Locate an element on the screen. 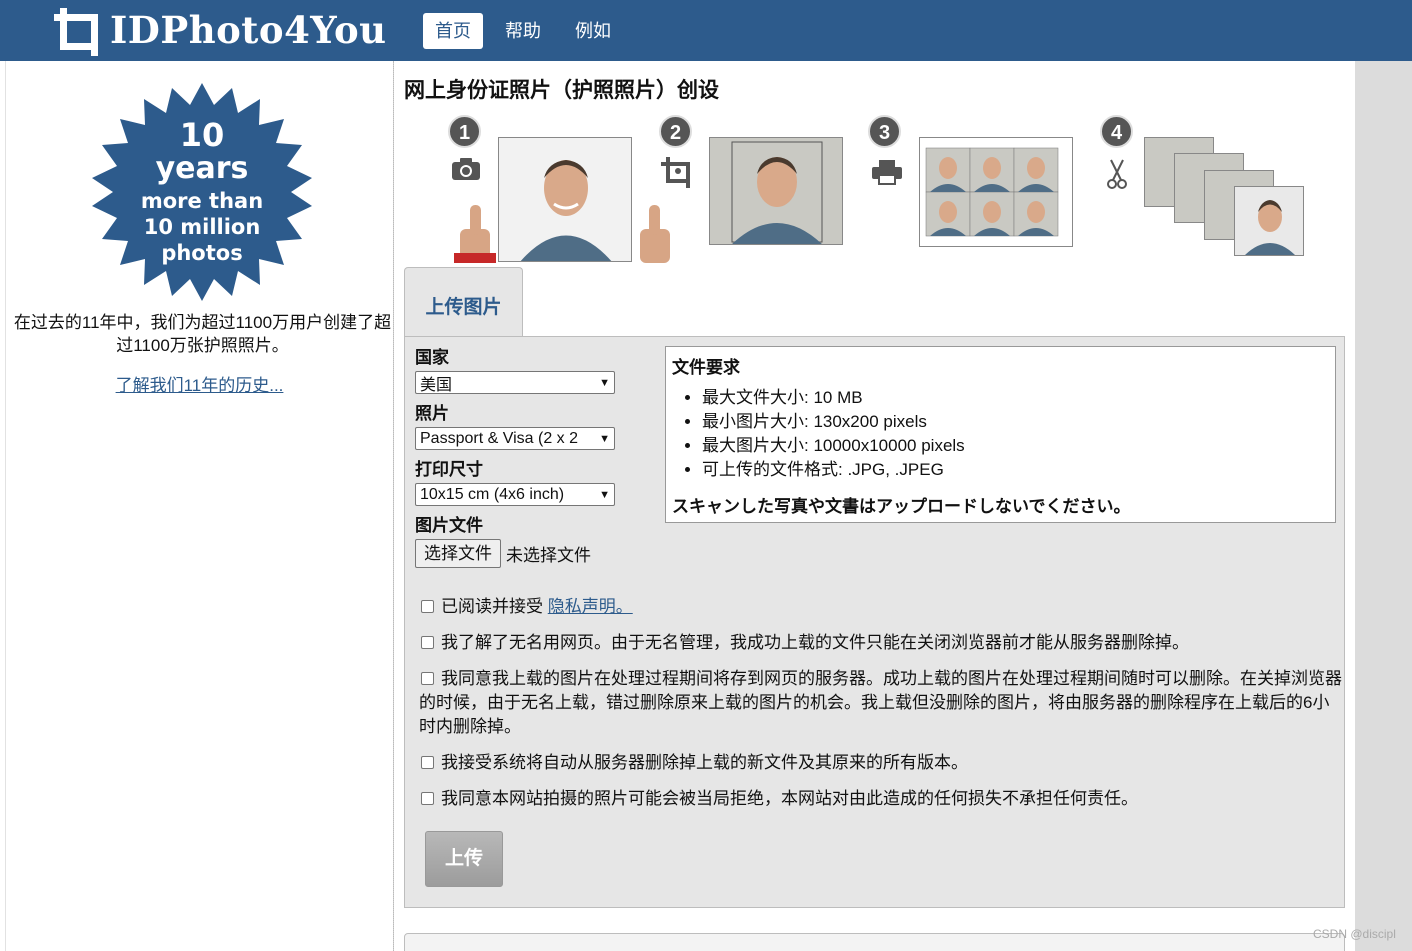  requirement-item: 最大文件大小: 10 MB is located at coordinates (1015, 398).